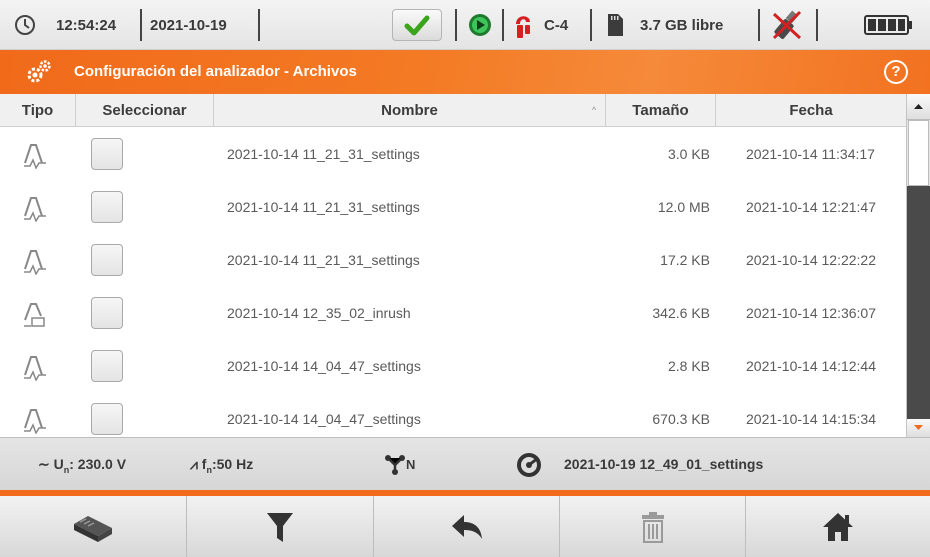 The image size is (930, 557). What do you see at coordinates (34, 315) in the screenshot?
I see `inrush-file-icon` at bounding box center [34, 315].